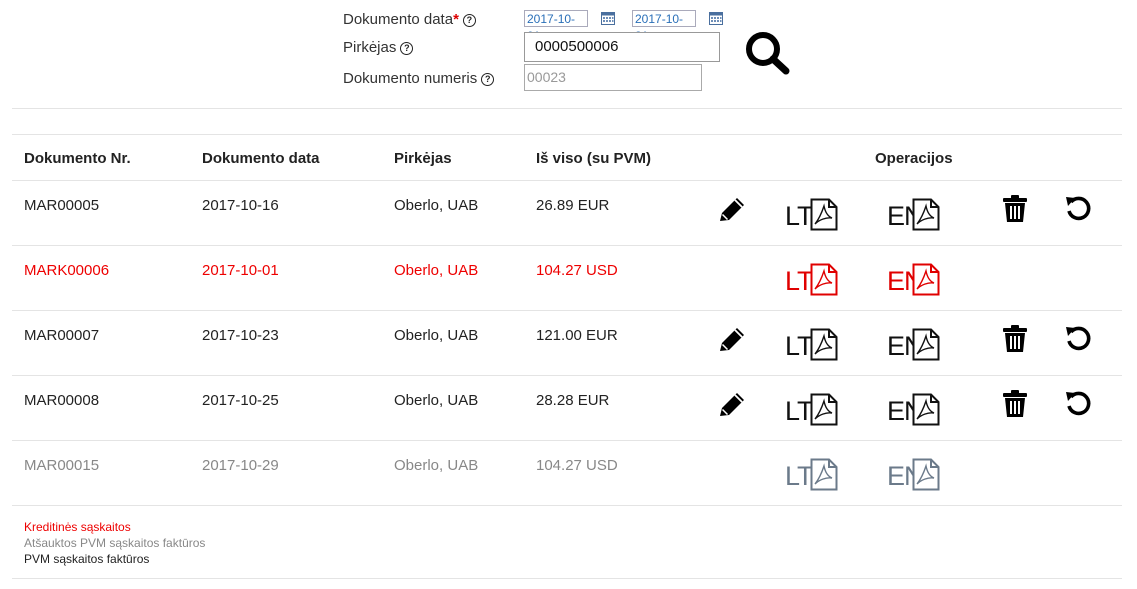  Describe the element at coordinates (87, 559) in the screenshot. I see `legend-normal: PVM sąskaitos faktūros` at that location.